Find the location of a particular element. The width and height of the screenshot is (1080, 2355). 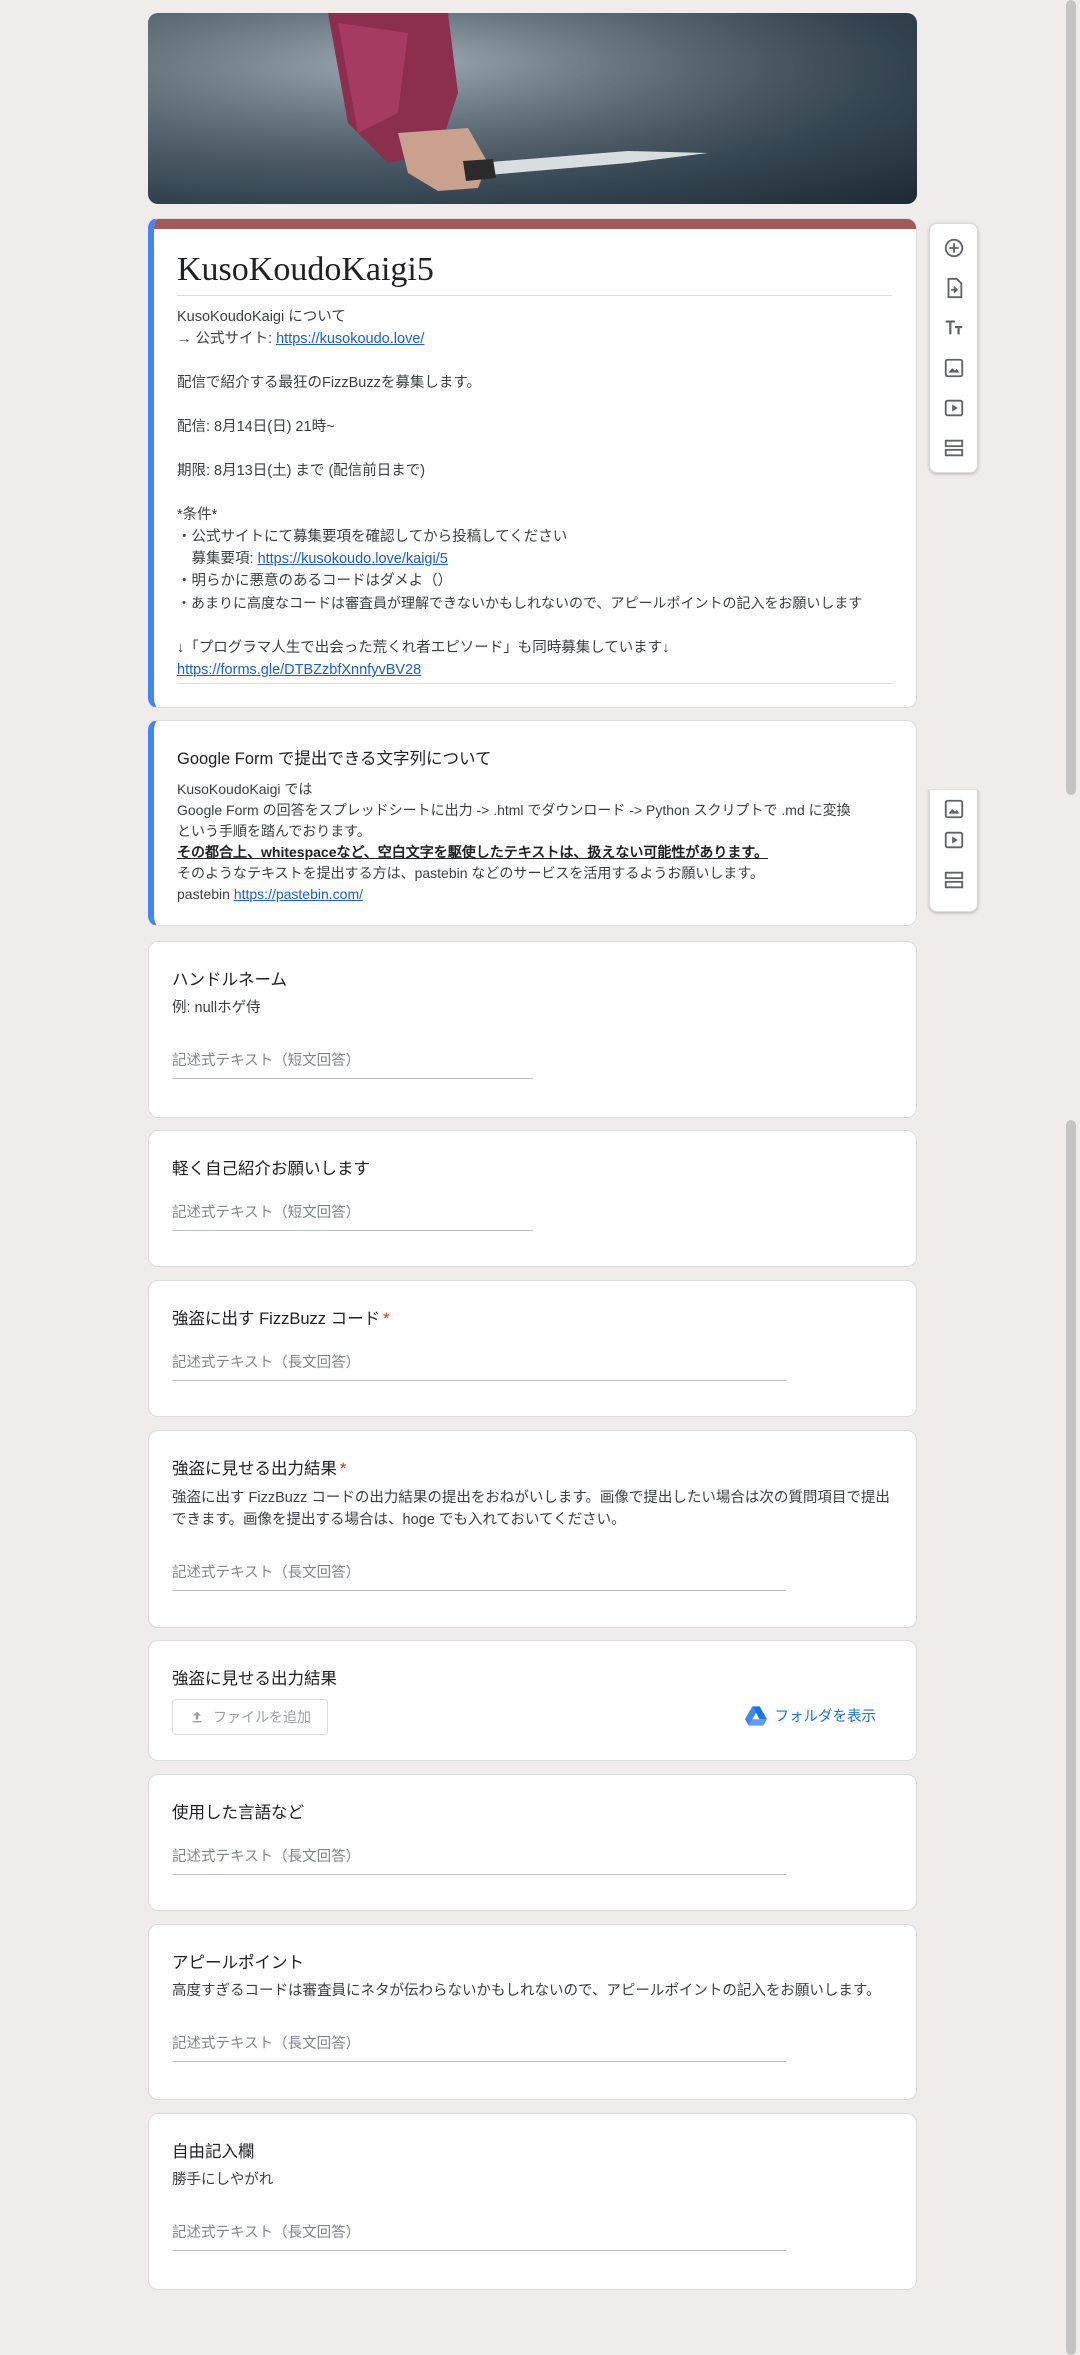

import-icon is located at coordinates (954, 288).